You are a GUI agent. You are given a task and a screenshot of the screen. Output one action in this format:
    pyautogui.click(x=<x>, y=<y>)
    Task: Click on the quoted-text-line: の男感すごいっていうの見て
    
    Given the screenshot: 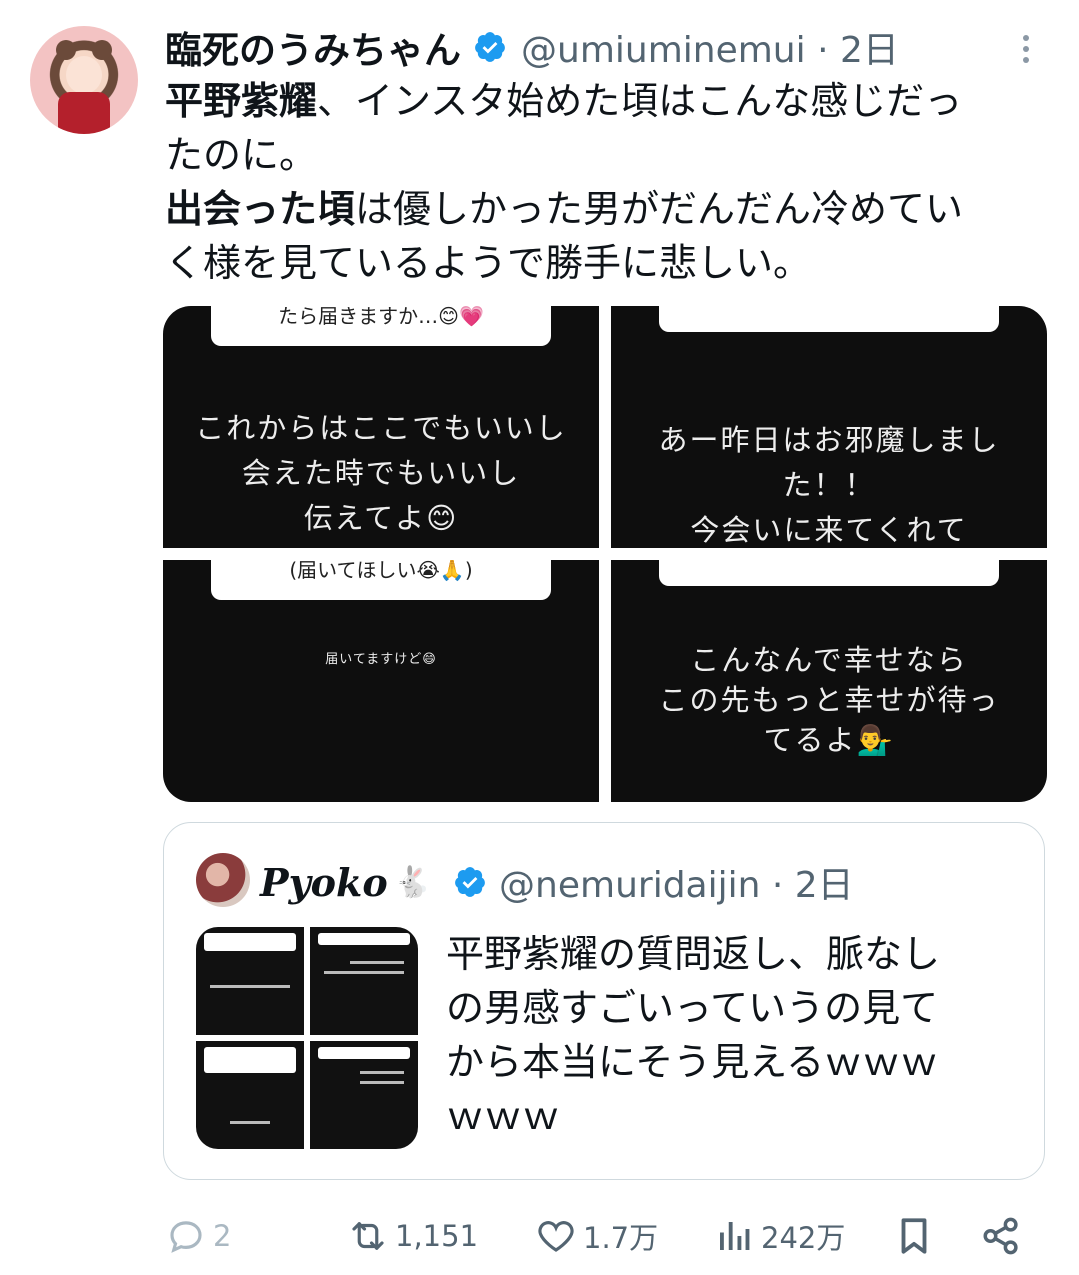 What is the action you would take?
    pyautogui.click(x=692, y=1008)
    